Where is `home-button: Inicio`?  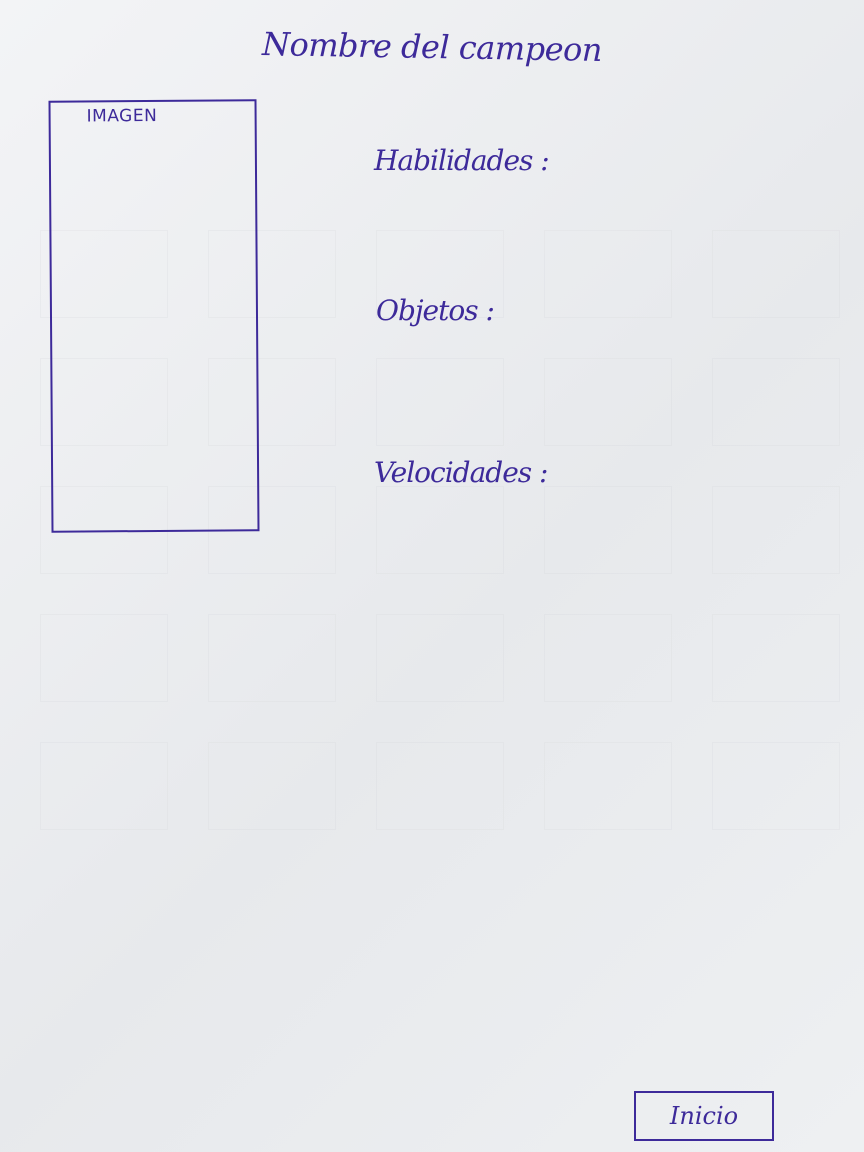 home-button: Inicio is located at coordinates (704, 1116).